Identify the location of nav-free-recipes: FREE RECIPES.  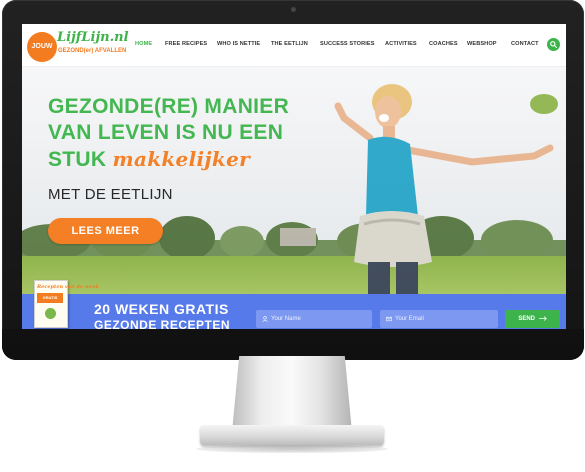
(186, 44).